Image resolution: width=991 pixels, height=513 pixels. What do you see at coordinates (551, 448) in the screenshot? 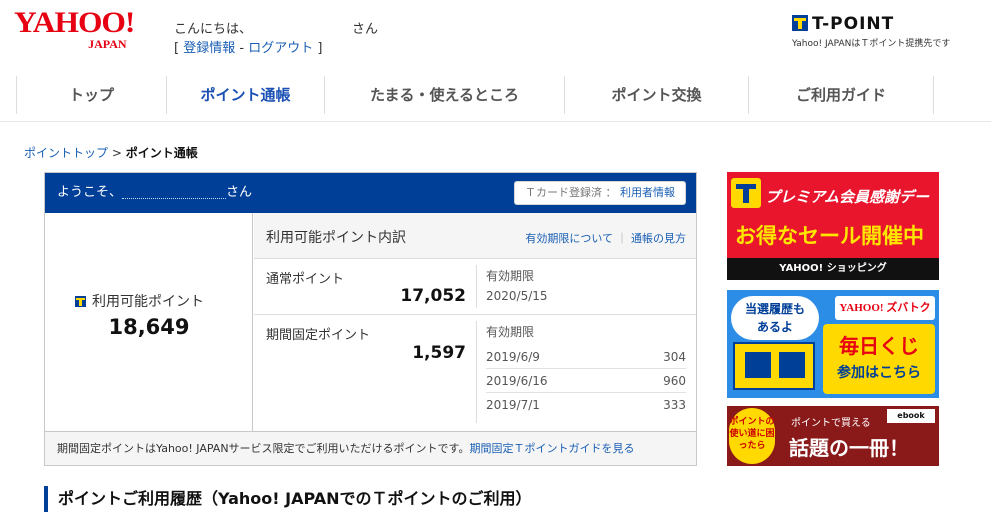
I see `fixed-points-guide-link: 期間固定Ｔポイントガイドを見る` at bounding box center [551, 448].